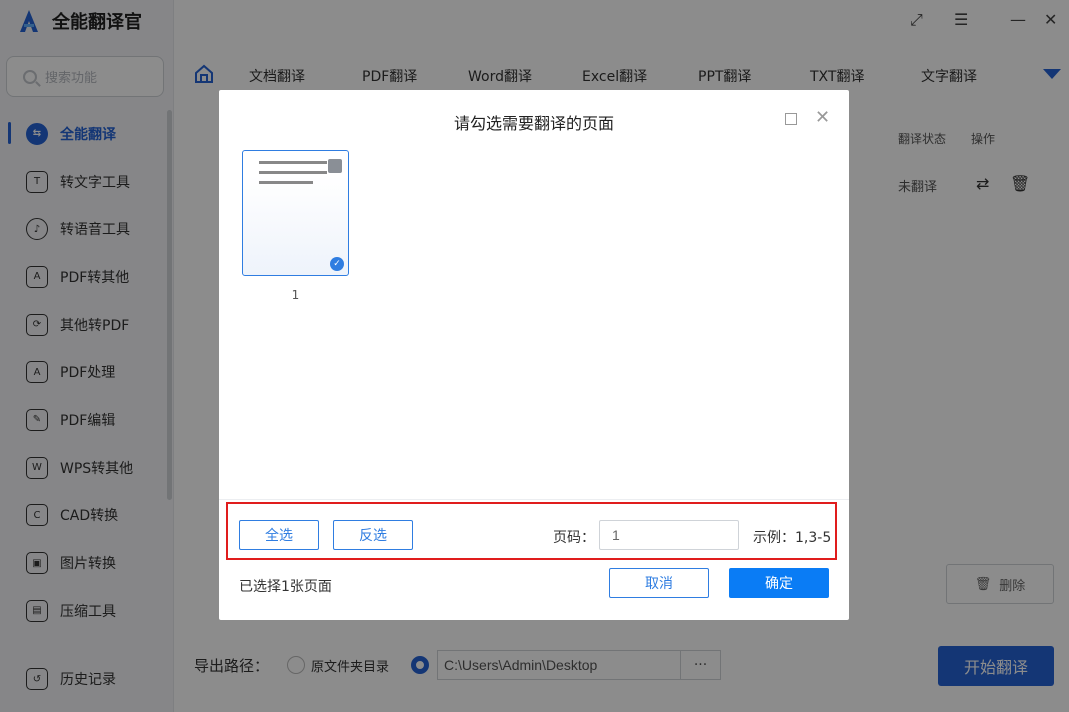 This screenshot has height=712, width=1069. I want to click on page-thumbnail: ✓, so click(295, 213).